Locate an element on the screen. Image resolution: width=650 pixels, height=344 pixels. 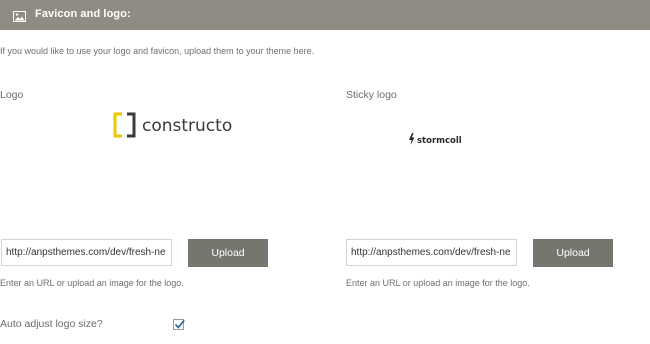
checkmark-icon is located at coordinates (179, 324).